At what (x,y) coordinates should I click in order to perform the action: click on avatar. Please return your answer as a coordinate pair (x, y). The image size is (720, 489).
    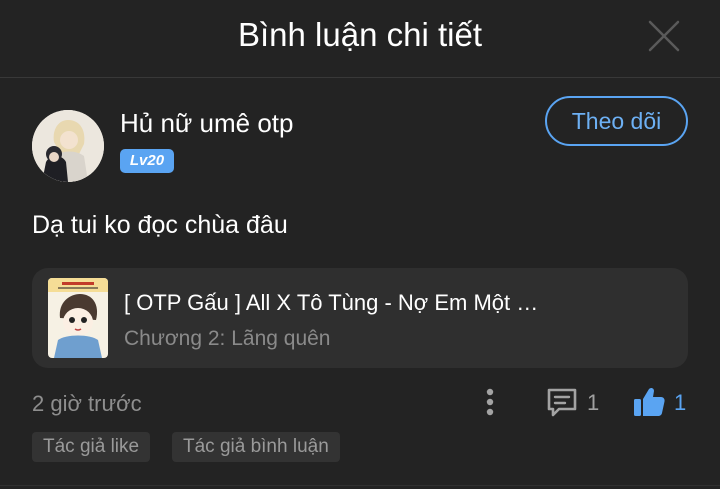
    Looking at the image, I should click on (68, 146).